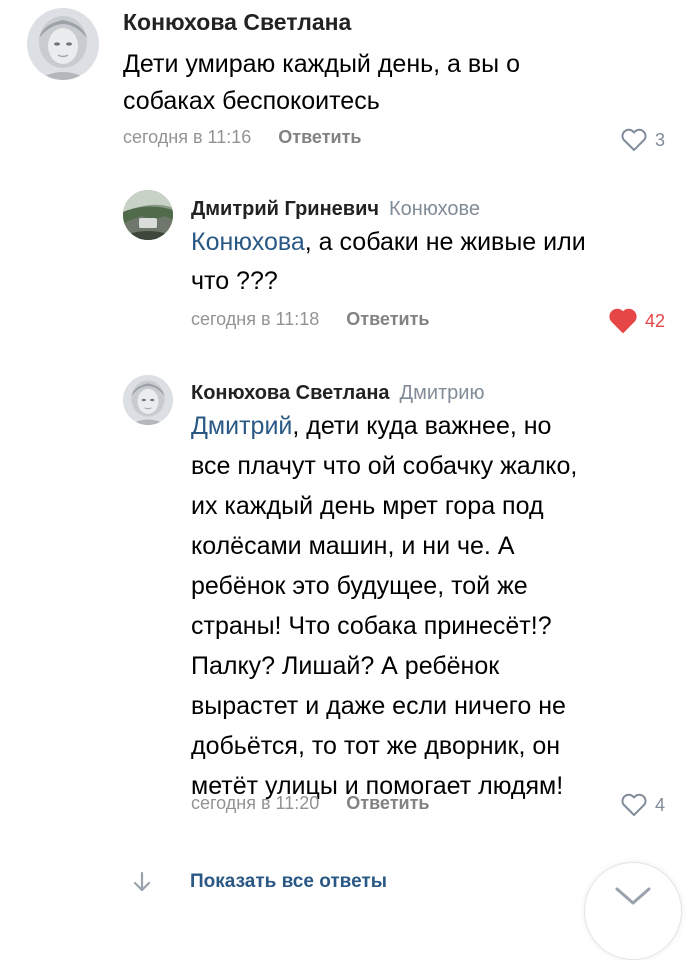 The image size is (700, 960). Describe the element at coordinates (633, 896) in the screenshot. I see `chevron-down-icon` at that location.